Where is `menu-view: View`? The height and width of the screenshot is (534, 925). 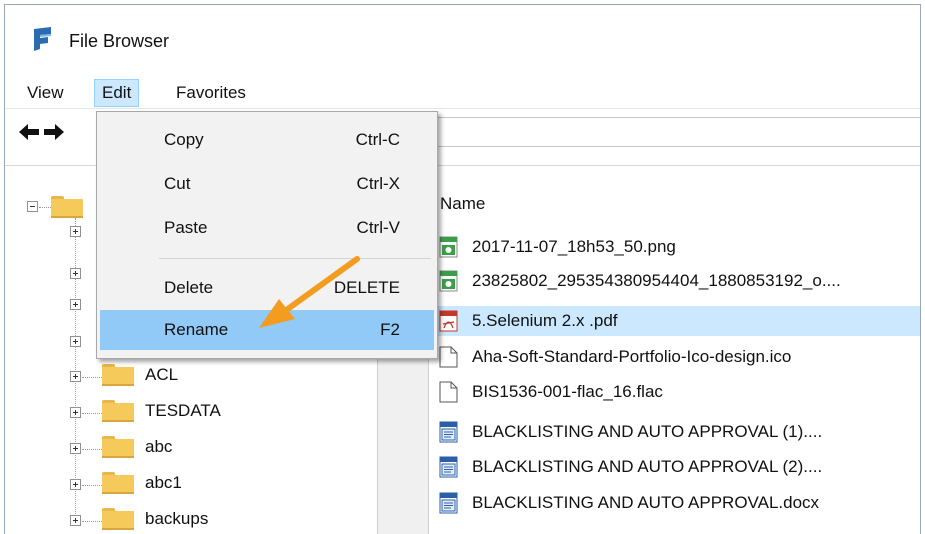
menu-view: View is located at coordinates (45, 93).